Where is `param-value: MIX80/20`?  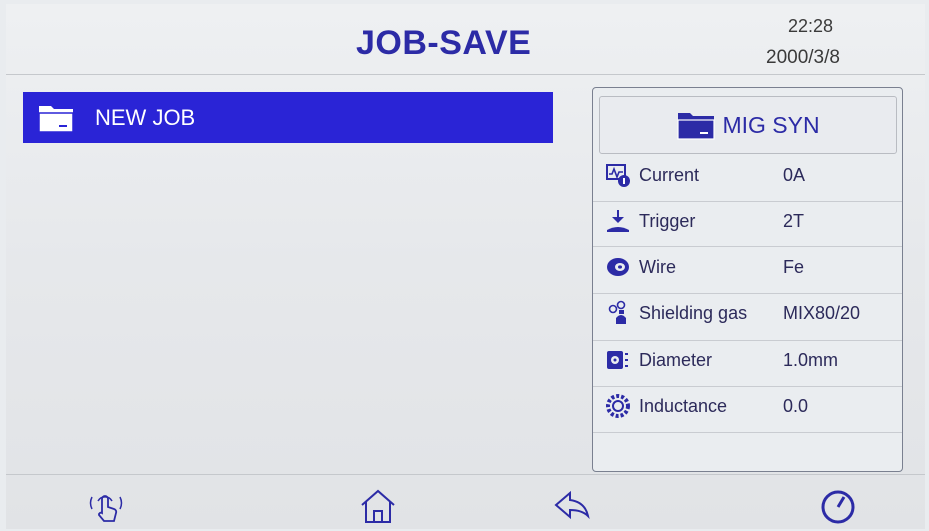 param-value: MIX80/20 is located at coordinates (822, 312).